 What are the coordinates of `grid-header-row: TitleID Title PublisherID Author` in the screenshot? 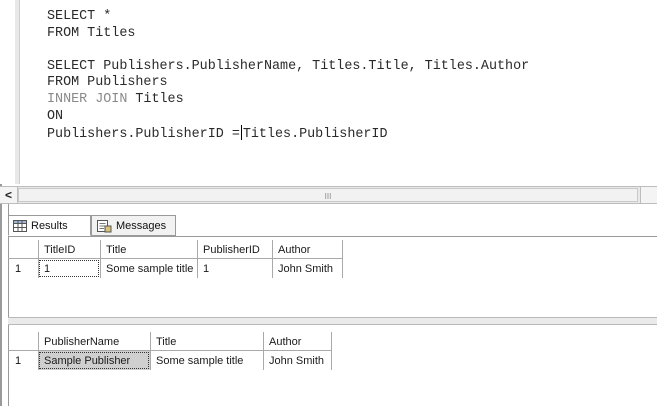 It's located at (332, 249).